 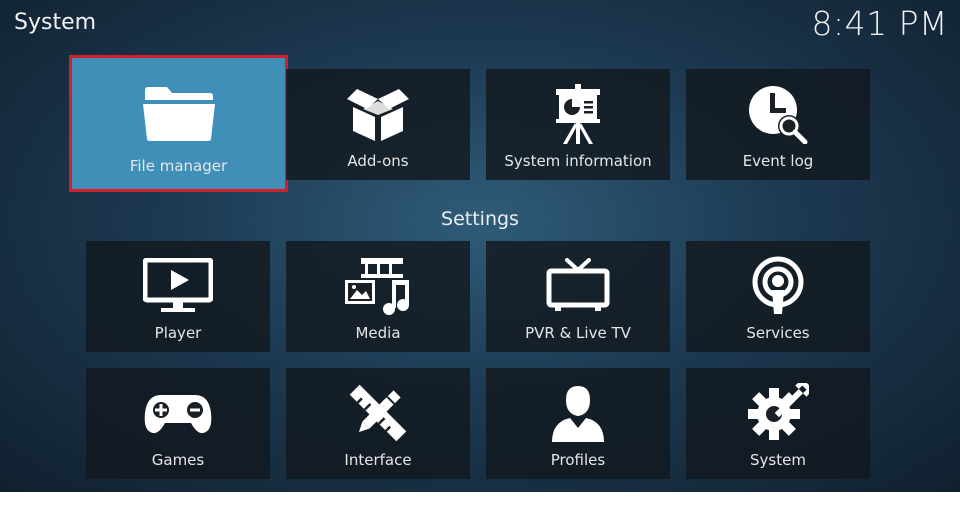 I want to click on tile-label: Profiles, so click(x=578, y=460).